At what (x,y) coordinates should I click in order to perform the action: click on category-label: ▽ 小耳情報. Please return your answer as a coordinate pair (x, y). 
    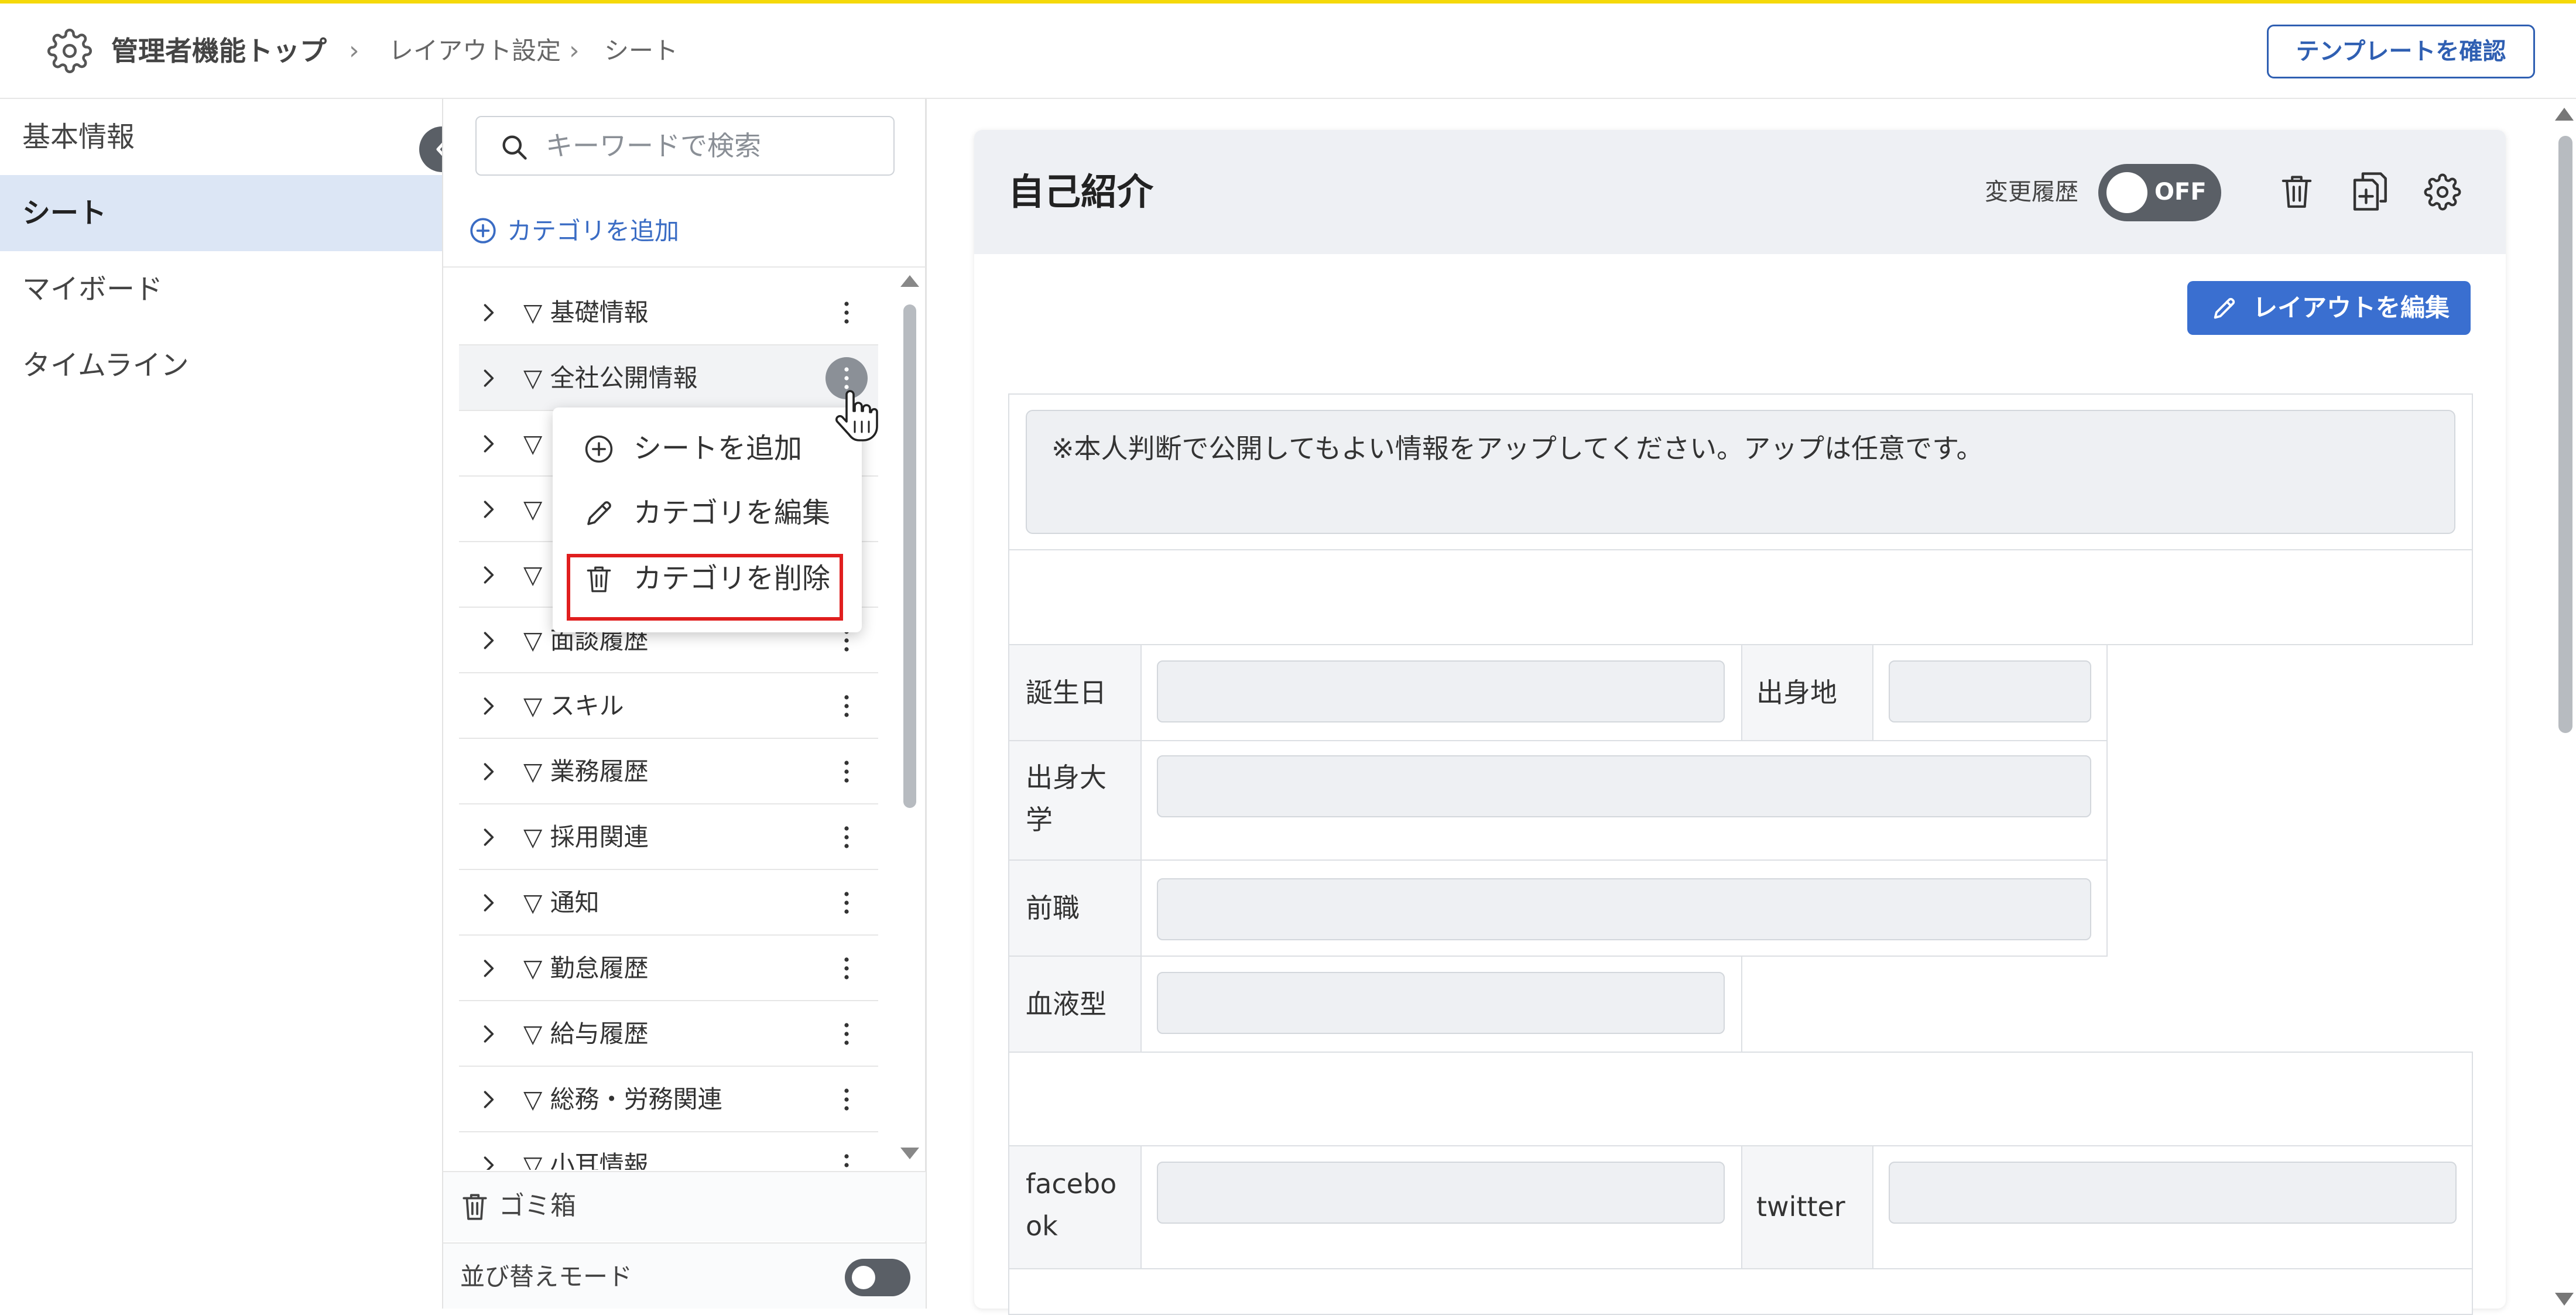
    Looking at the image, I should click on (586, 1151).